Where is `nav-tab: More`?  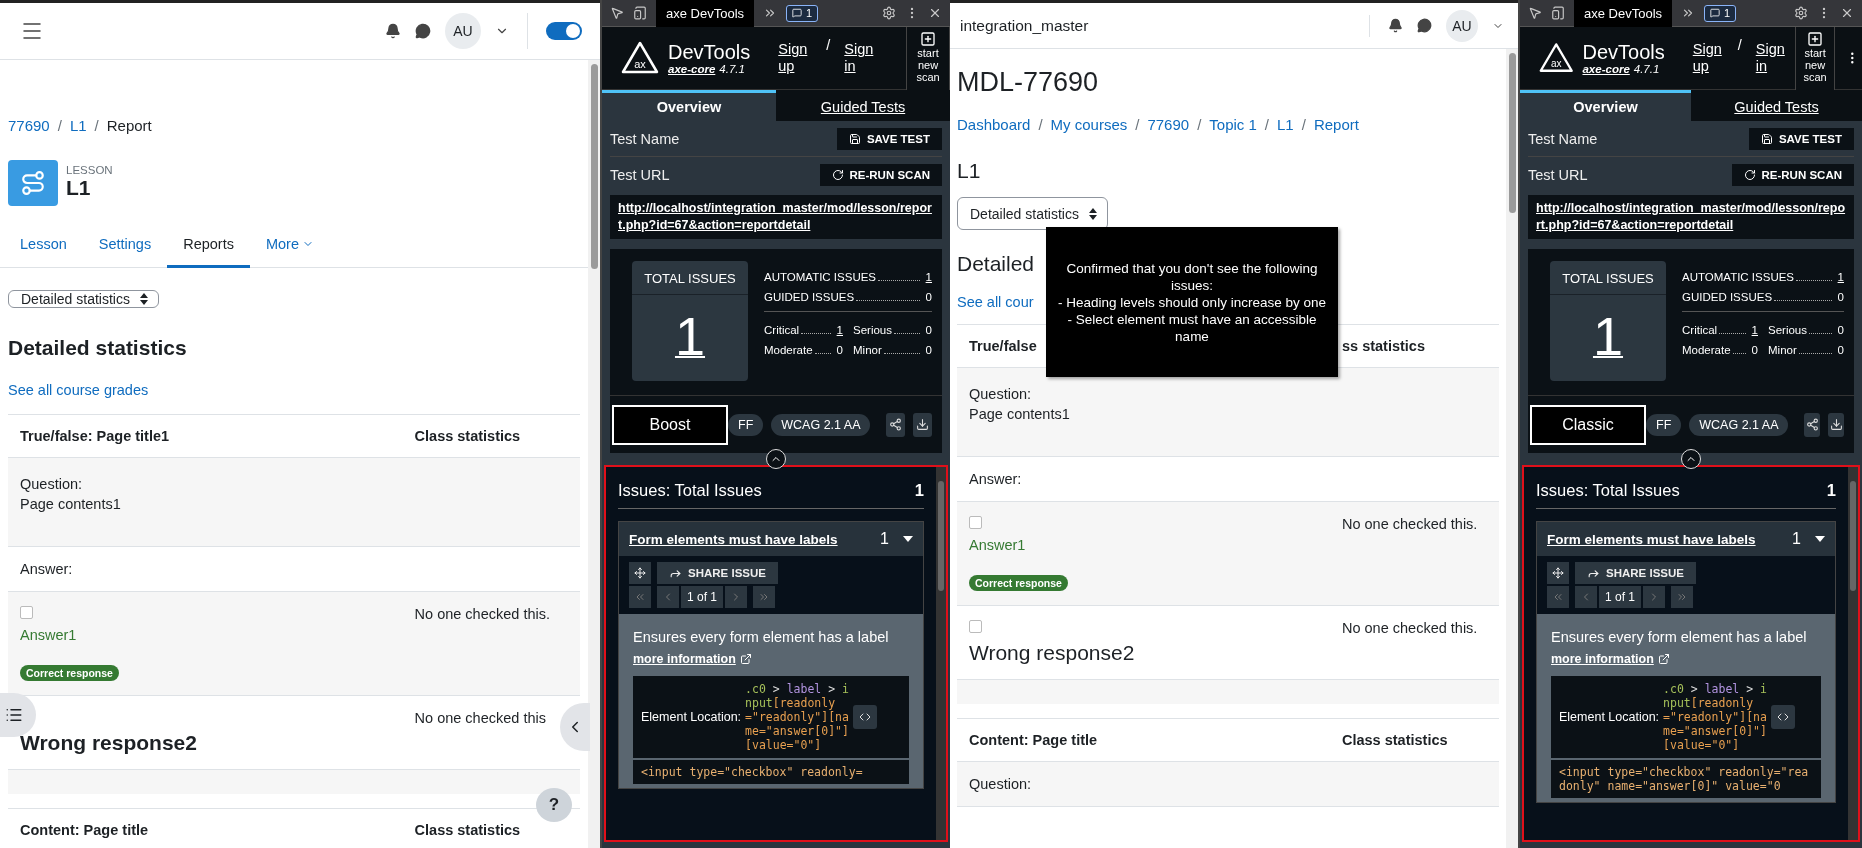 nav-tab: More is located at coordinates (289, 246).